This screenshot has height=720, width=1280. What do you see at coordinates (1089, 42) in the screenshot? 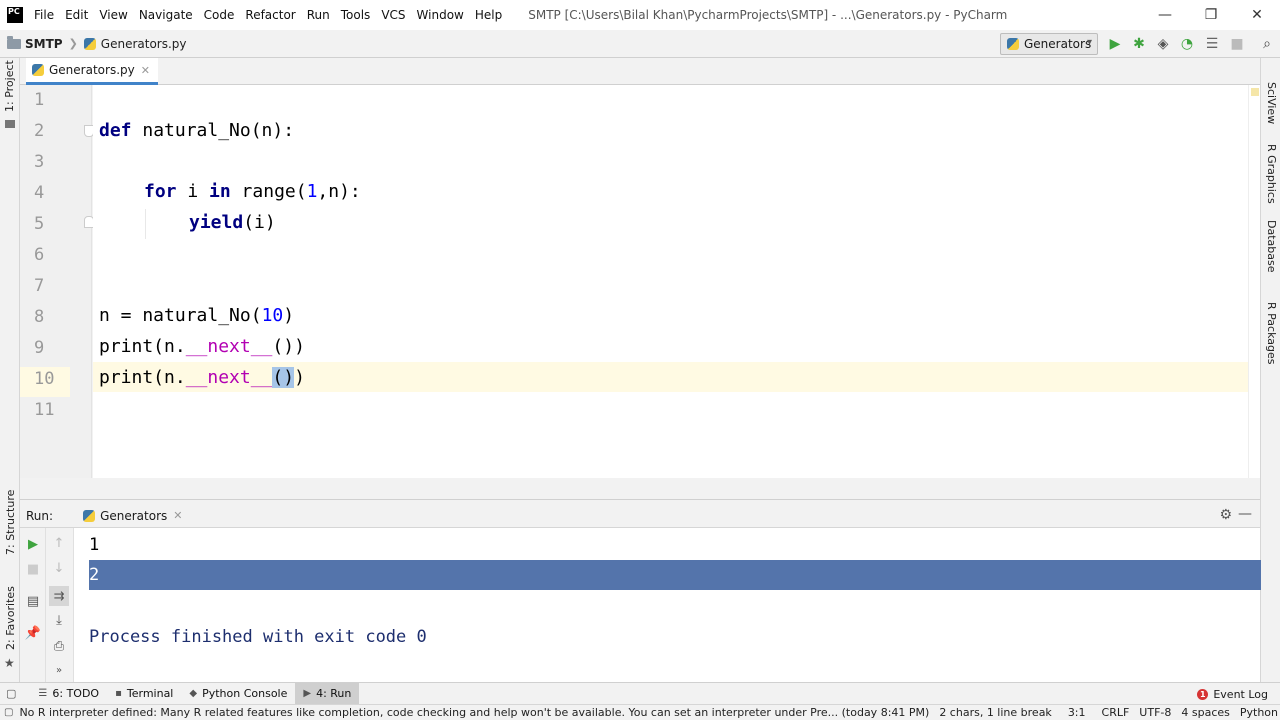
I see `chevron-down-icon: ▾` at bounding box center [1089, 42].